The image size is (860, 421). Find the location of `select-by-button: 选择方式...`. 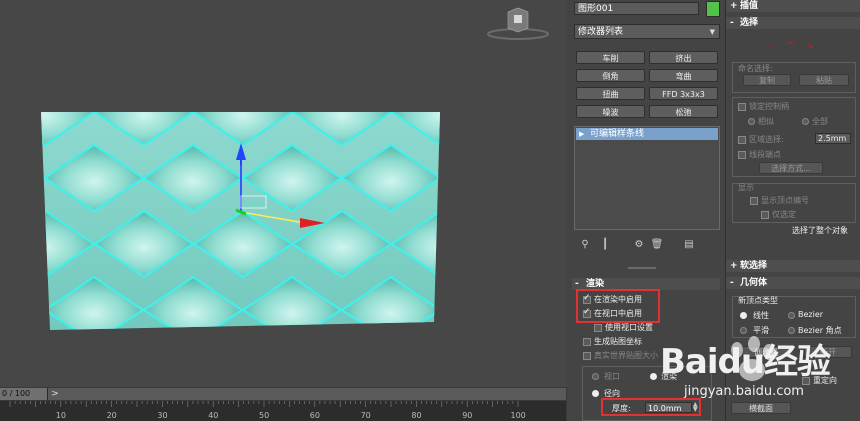

select-by-button: 选择方式... is located at coordinates (791, 168).